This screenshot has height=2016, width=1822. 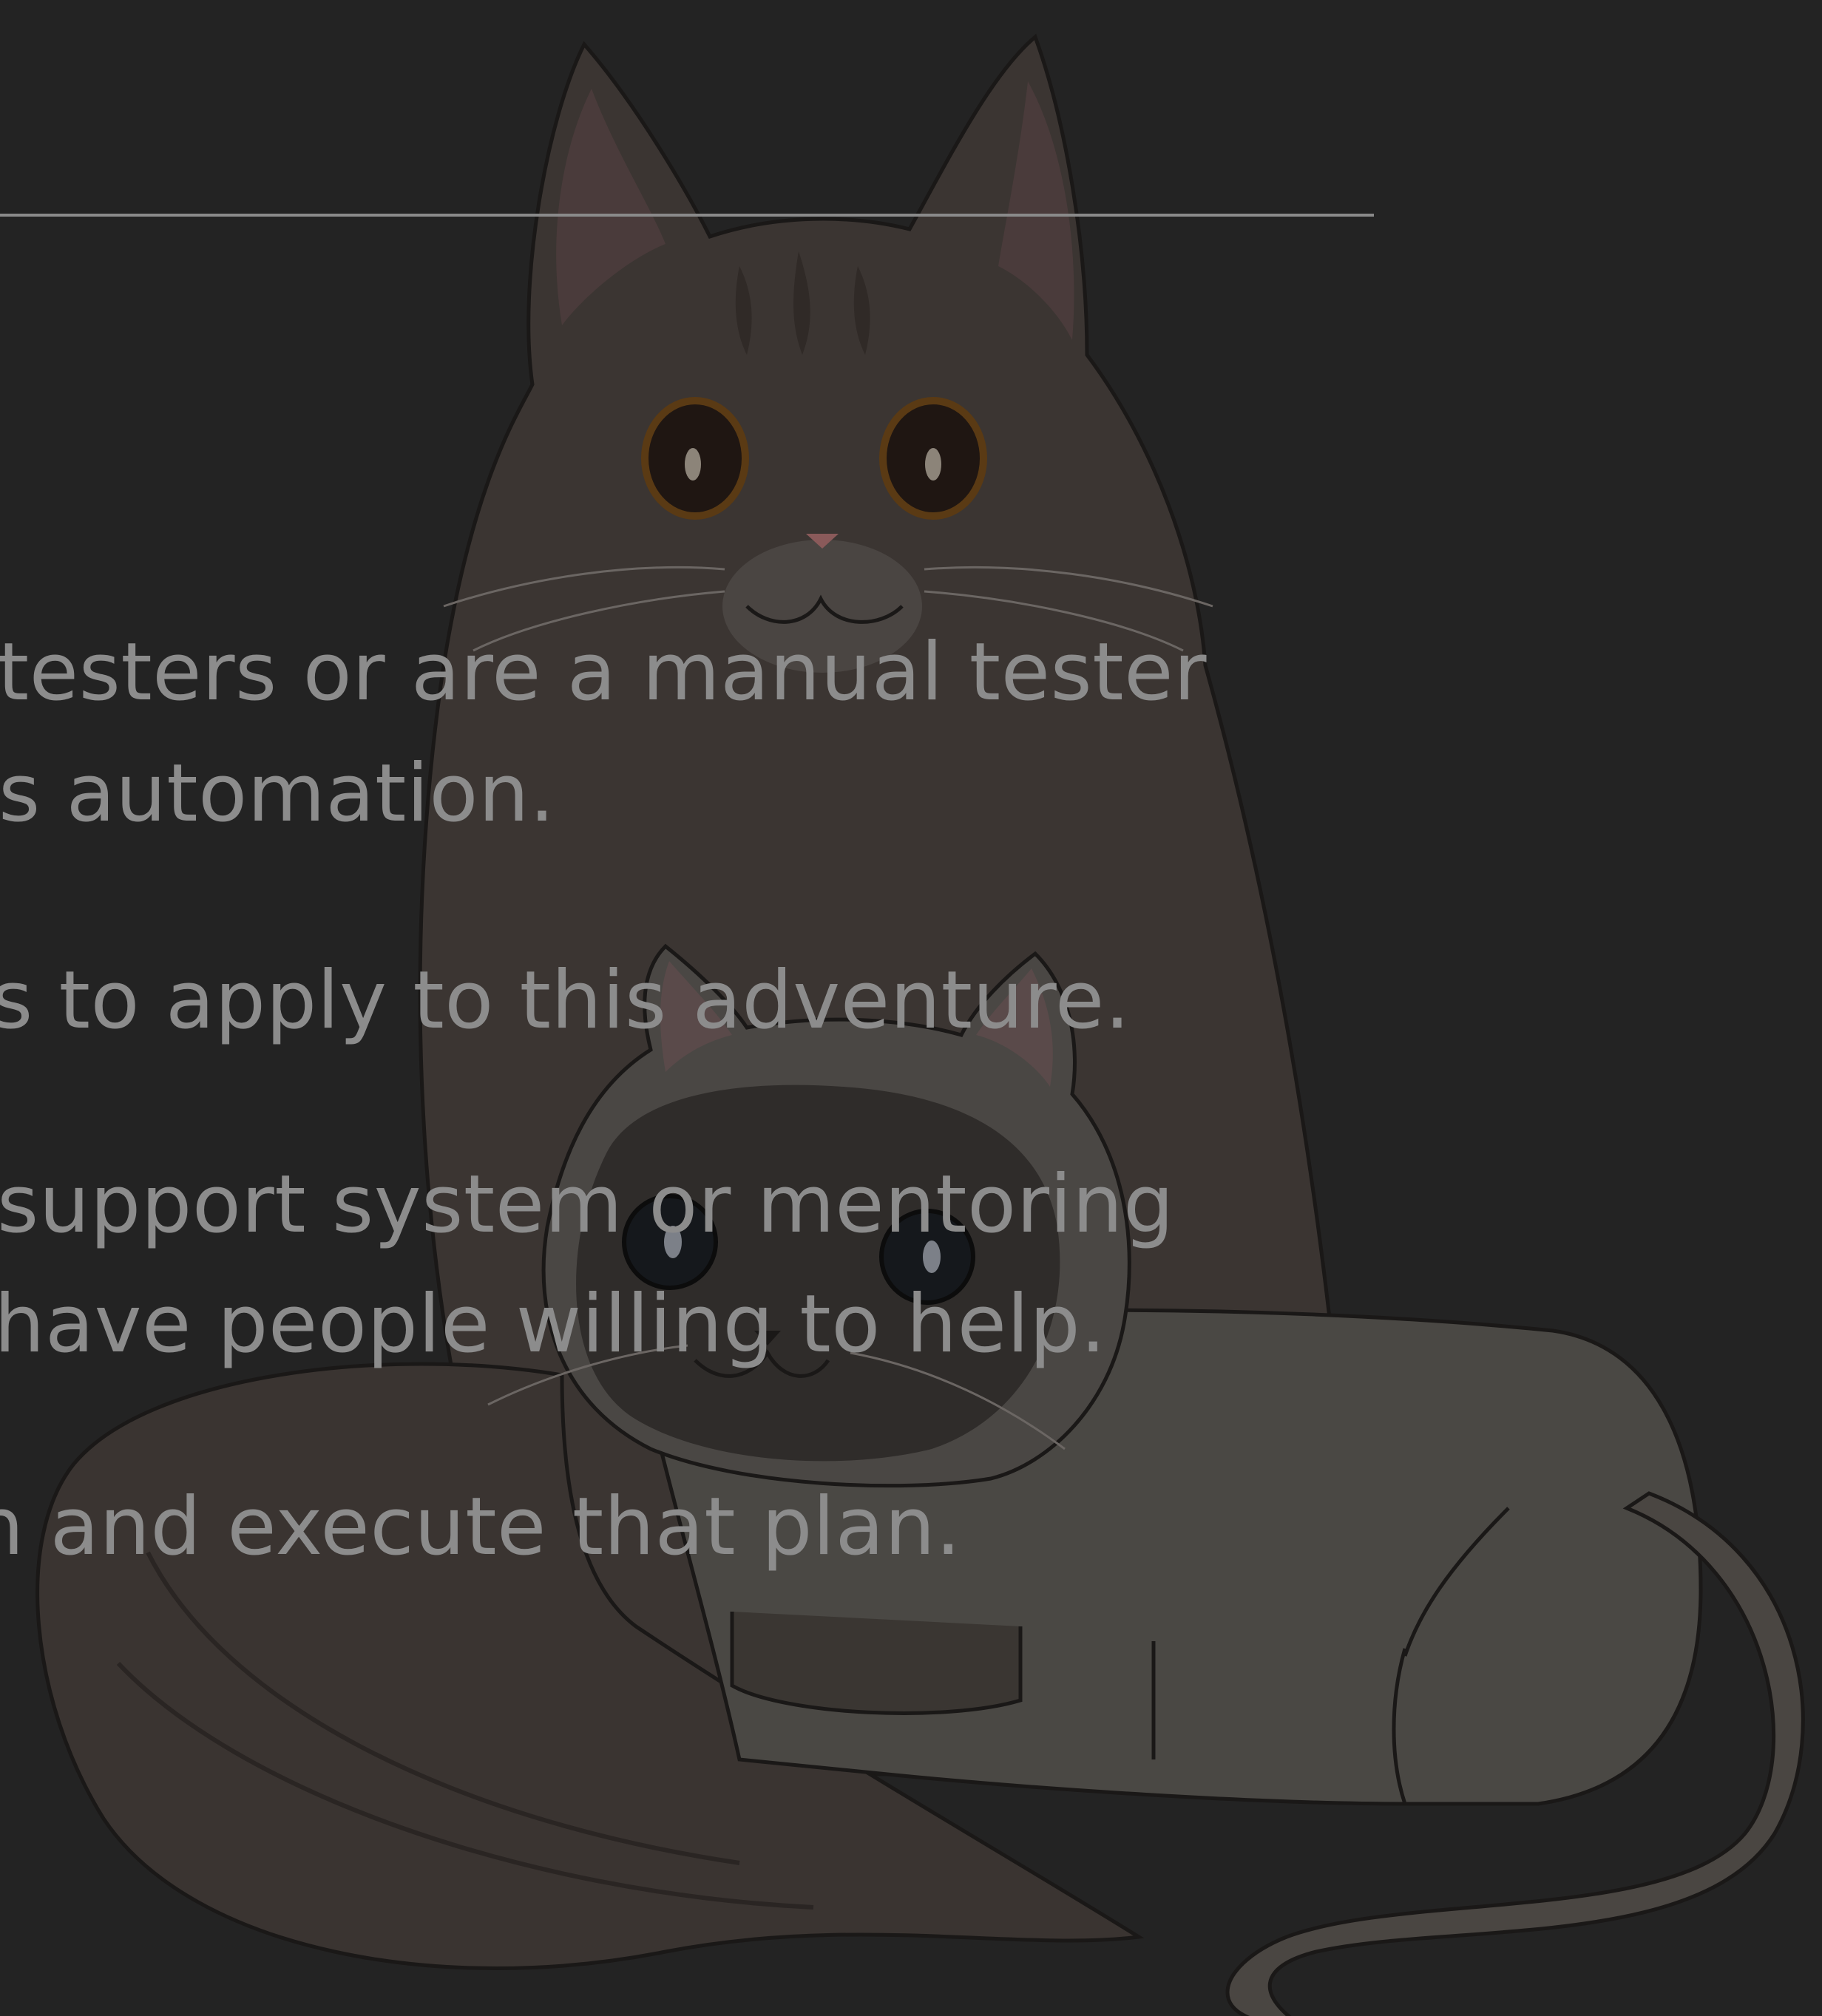 What do you see at coordinates (603, 672) in the screenshot?
I see `body-text-line: testers or are a manual tester` at bounding box center [603, 672].